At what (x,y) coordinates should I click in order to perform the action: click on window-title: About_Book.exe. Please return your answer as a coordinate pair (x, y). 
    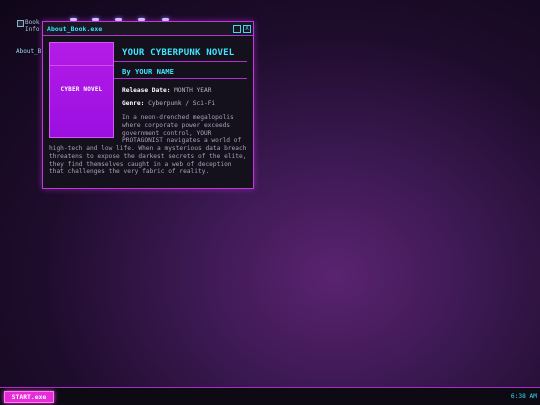
    Looking at the image, I should click on (75, 28).